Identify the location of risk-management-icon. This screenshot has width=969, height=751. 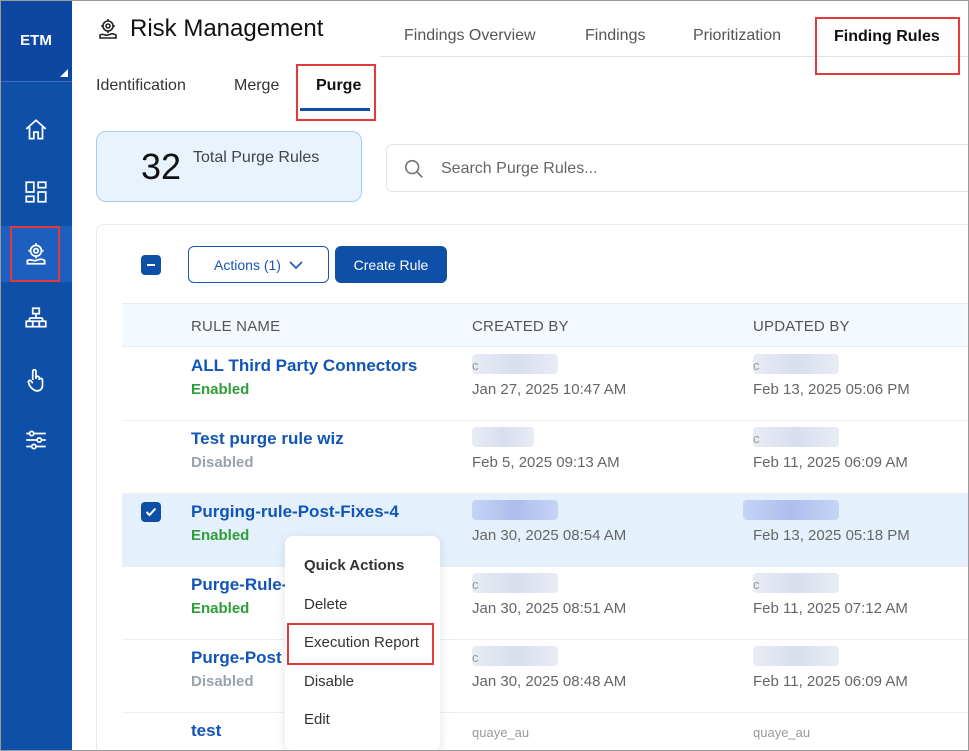
(108, 29).